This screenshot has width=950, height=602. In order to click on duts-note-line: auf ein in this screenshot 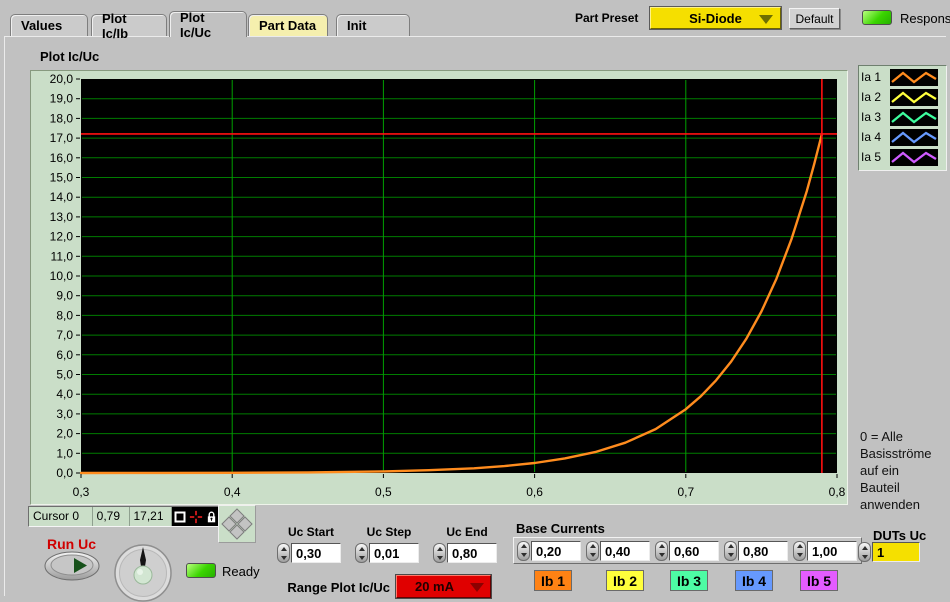, I will do `click(880, 470)`.